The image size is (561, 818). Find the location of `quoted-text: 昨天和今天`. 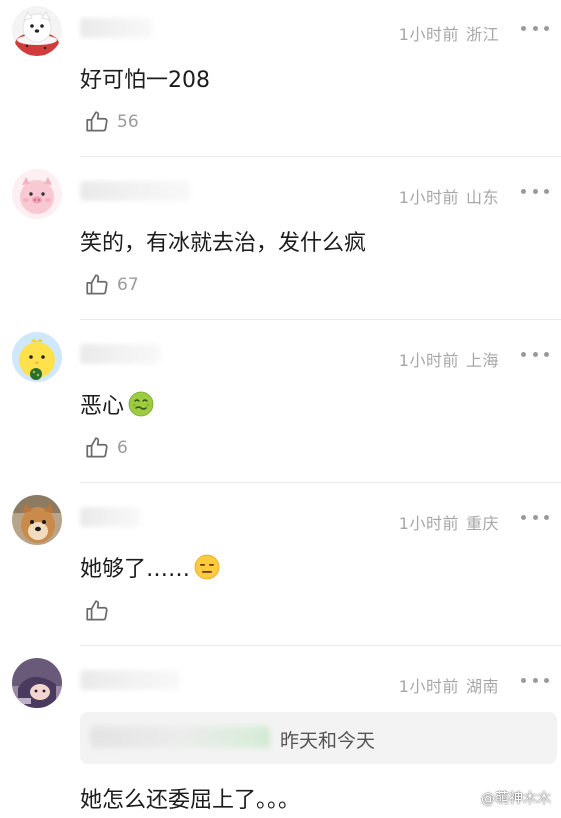

quoted-text: 昨天和今天 is located at coordinates (328, 741).